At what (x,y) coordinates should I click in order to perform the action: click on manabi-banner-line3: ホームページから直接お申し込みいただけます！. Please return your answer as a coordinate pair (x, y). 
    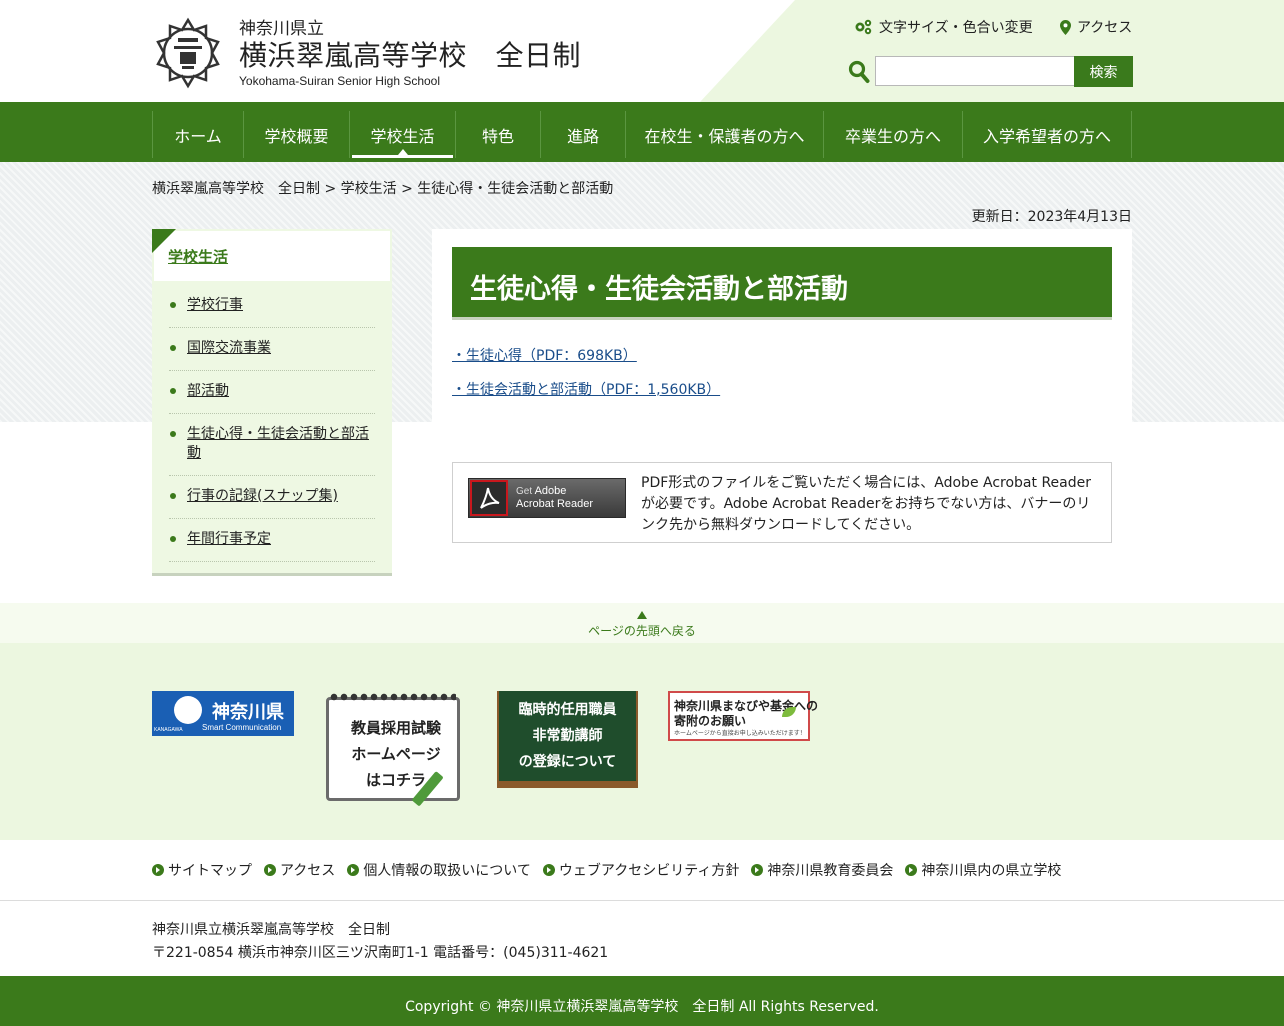
    Looking at the image, I should click on (740, 733).